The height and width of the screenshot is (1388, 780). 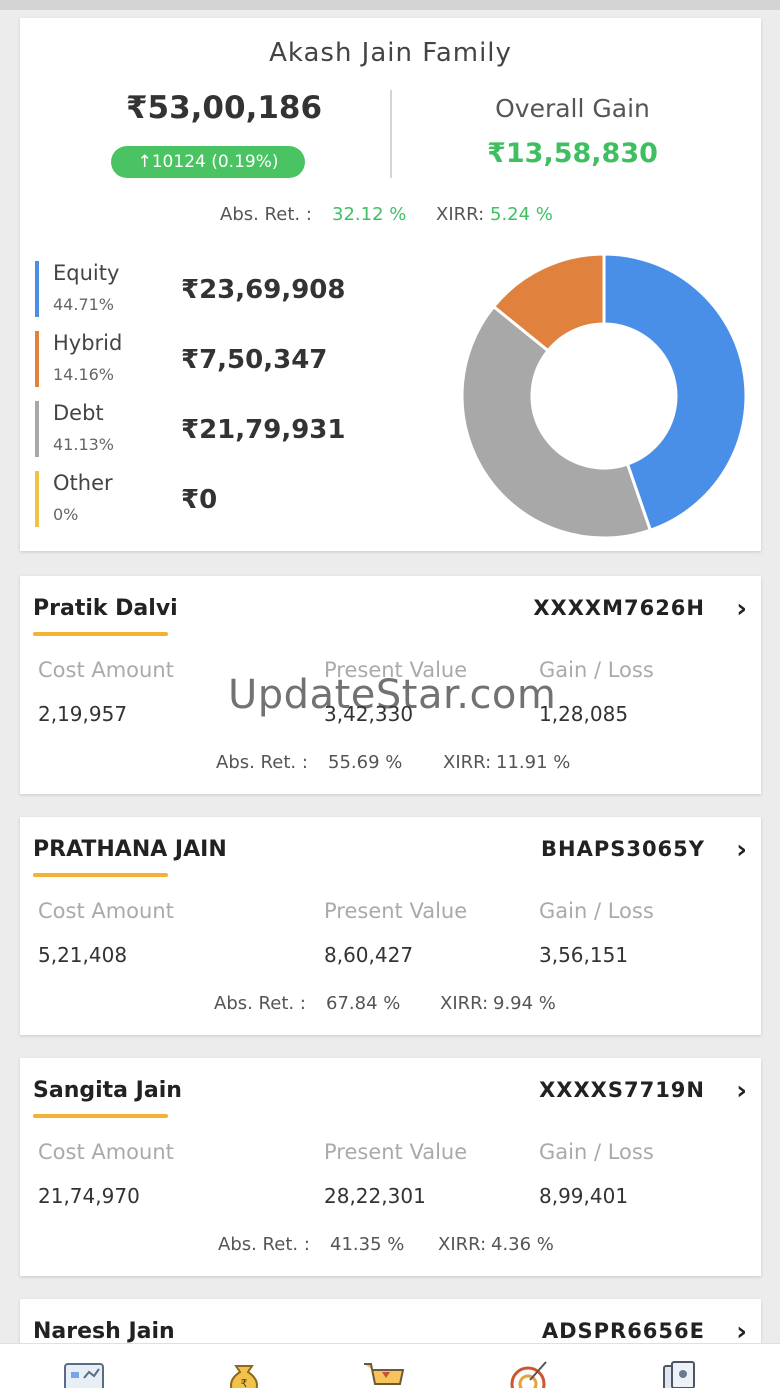 What do you see at coordinates (104, 1331) in the screenshot?
I see `member-name: Naresh Jain` at bounding box center [104, 1331].